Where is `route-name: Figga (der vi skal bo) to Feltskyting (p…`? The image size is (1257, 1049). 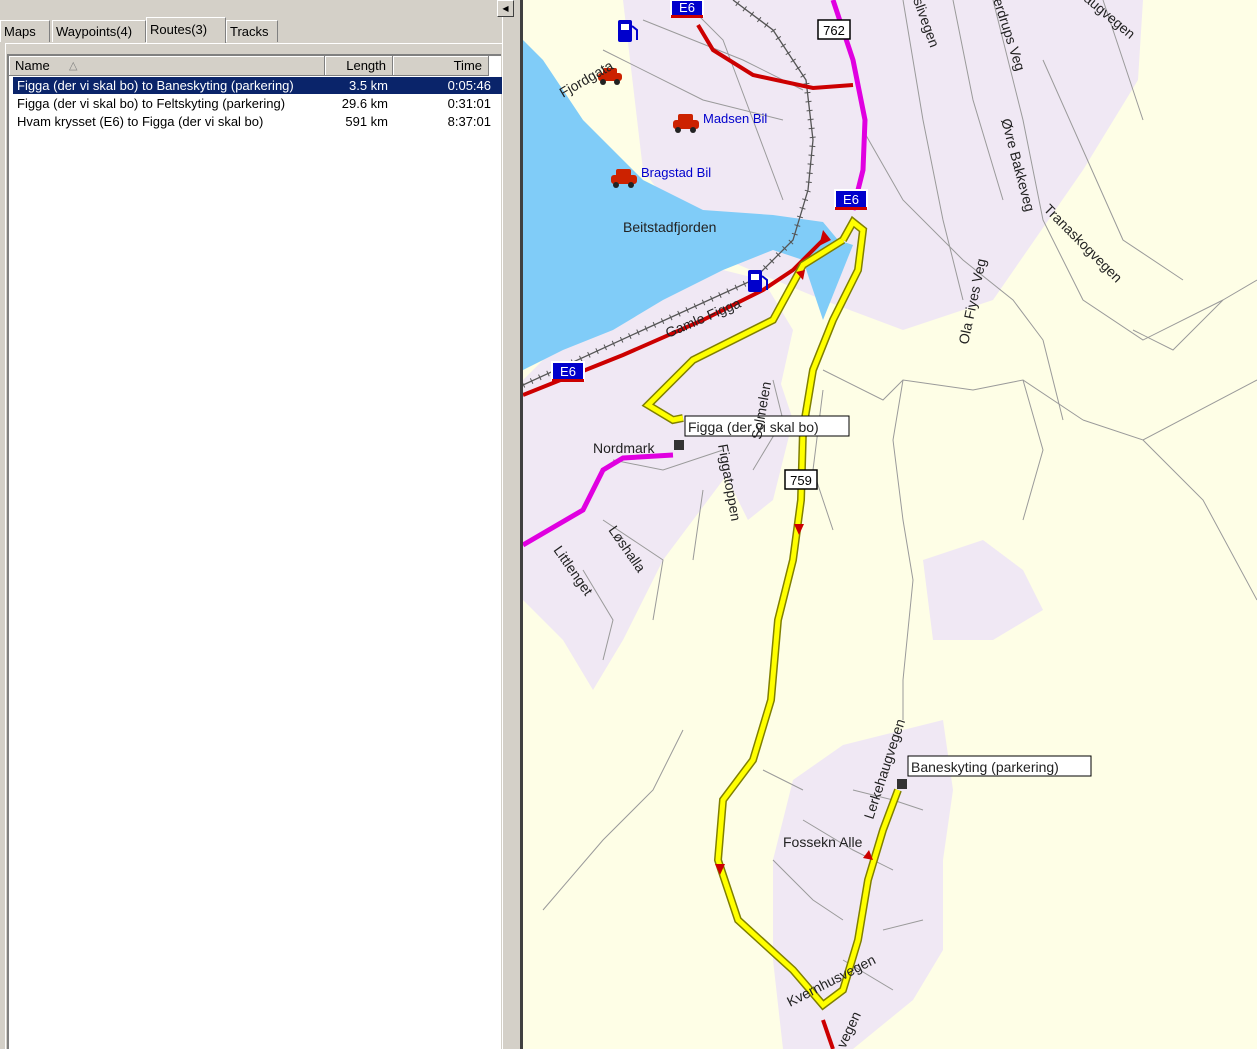 route-name: Figga (der vi skal bo) to Feltskyting (p… is located at coordinates (151, 103).